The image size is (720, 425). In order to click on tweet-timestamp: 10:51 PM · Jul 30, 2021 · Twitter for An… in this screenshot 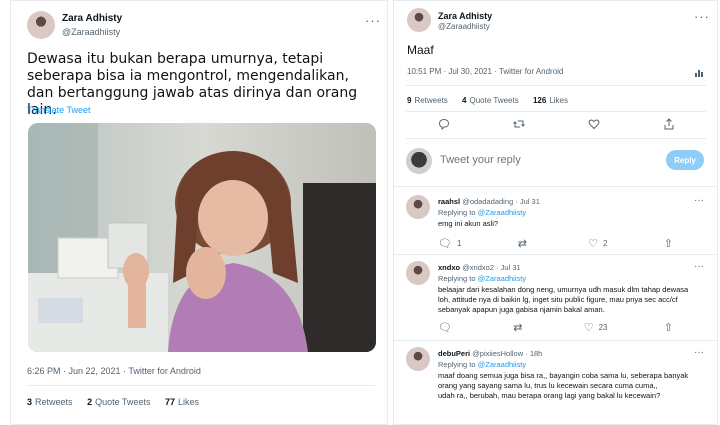, I will do `click(485, 71)`.